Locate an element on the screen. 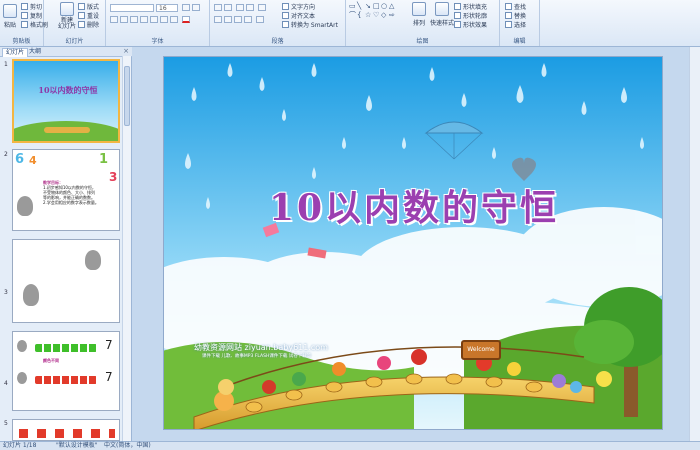  quick-styles-button: 快速样式 is located at coordinates (442, 14).